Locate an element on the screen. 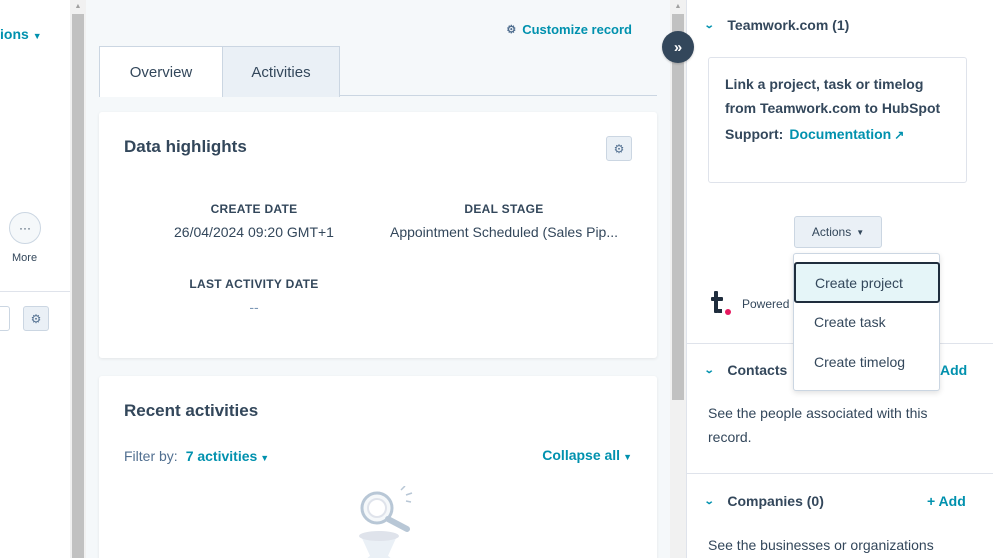 The width and height of the screenshot is (993, 558). menu-item-create-task: Create task is located at coordinates (866, 322).